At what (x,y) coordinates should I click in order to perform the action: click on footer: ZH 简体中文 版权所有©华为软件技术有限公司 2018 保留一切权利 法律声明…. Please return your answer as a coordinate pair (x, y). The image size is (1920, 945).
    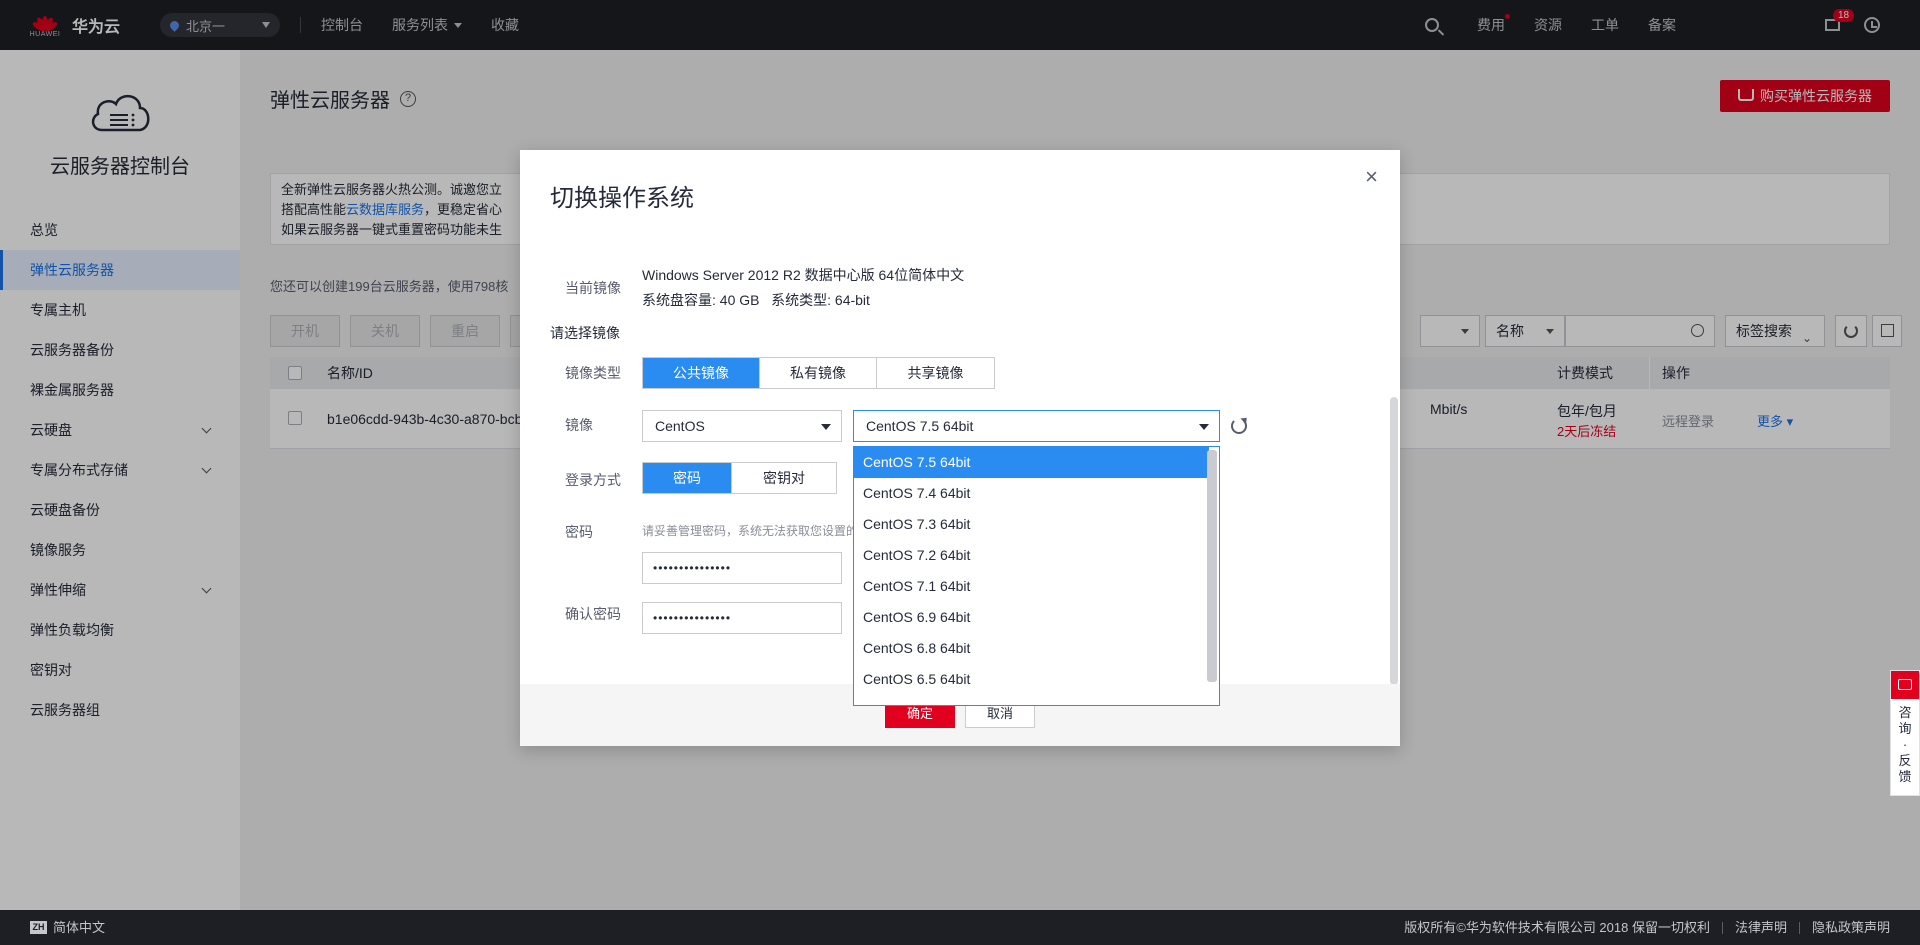
    Looking at the image, I should click on (960, 927).